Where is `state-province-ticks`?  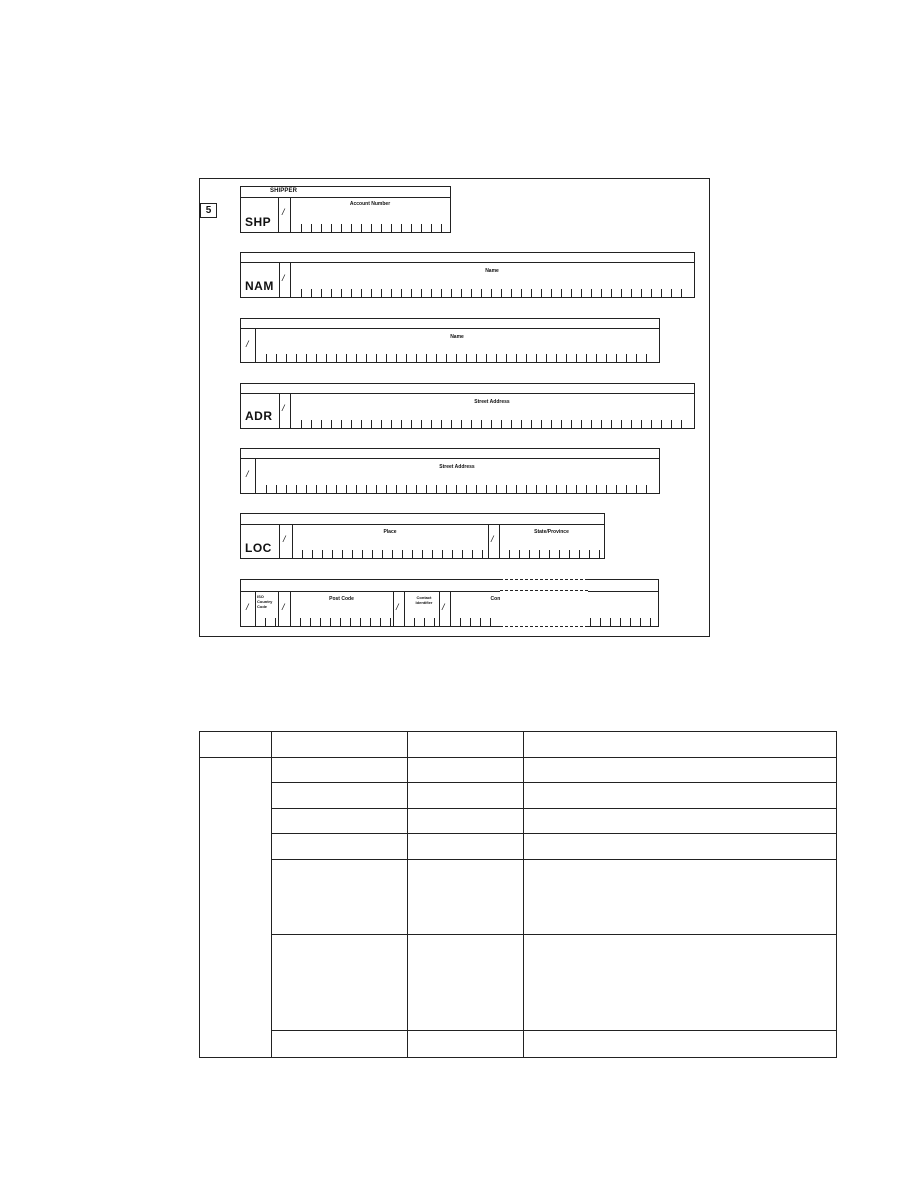 state-province-ticks is located at coordinates (554, 554).